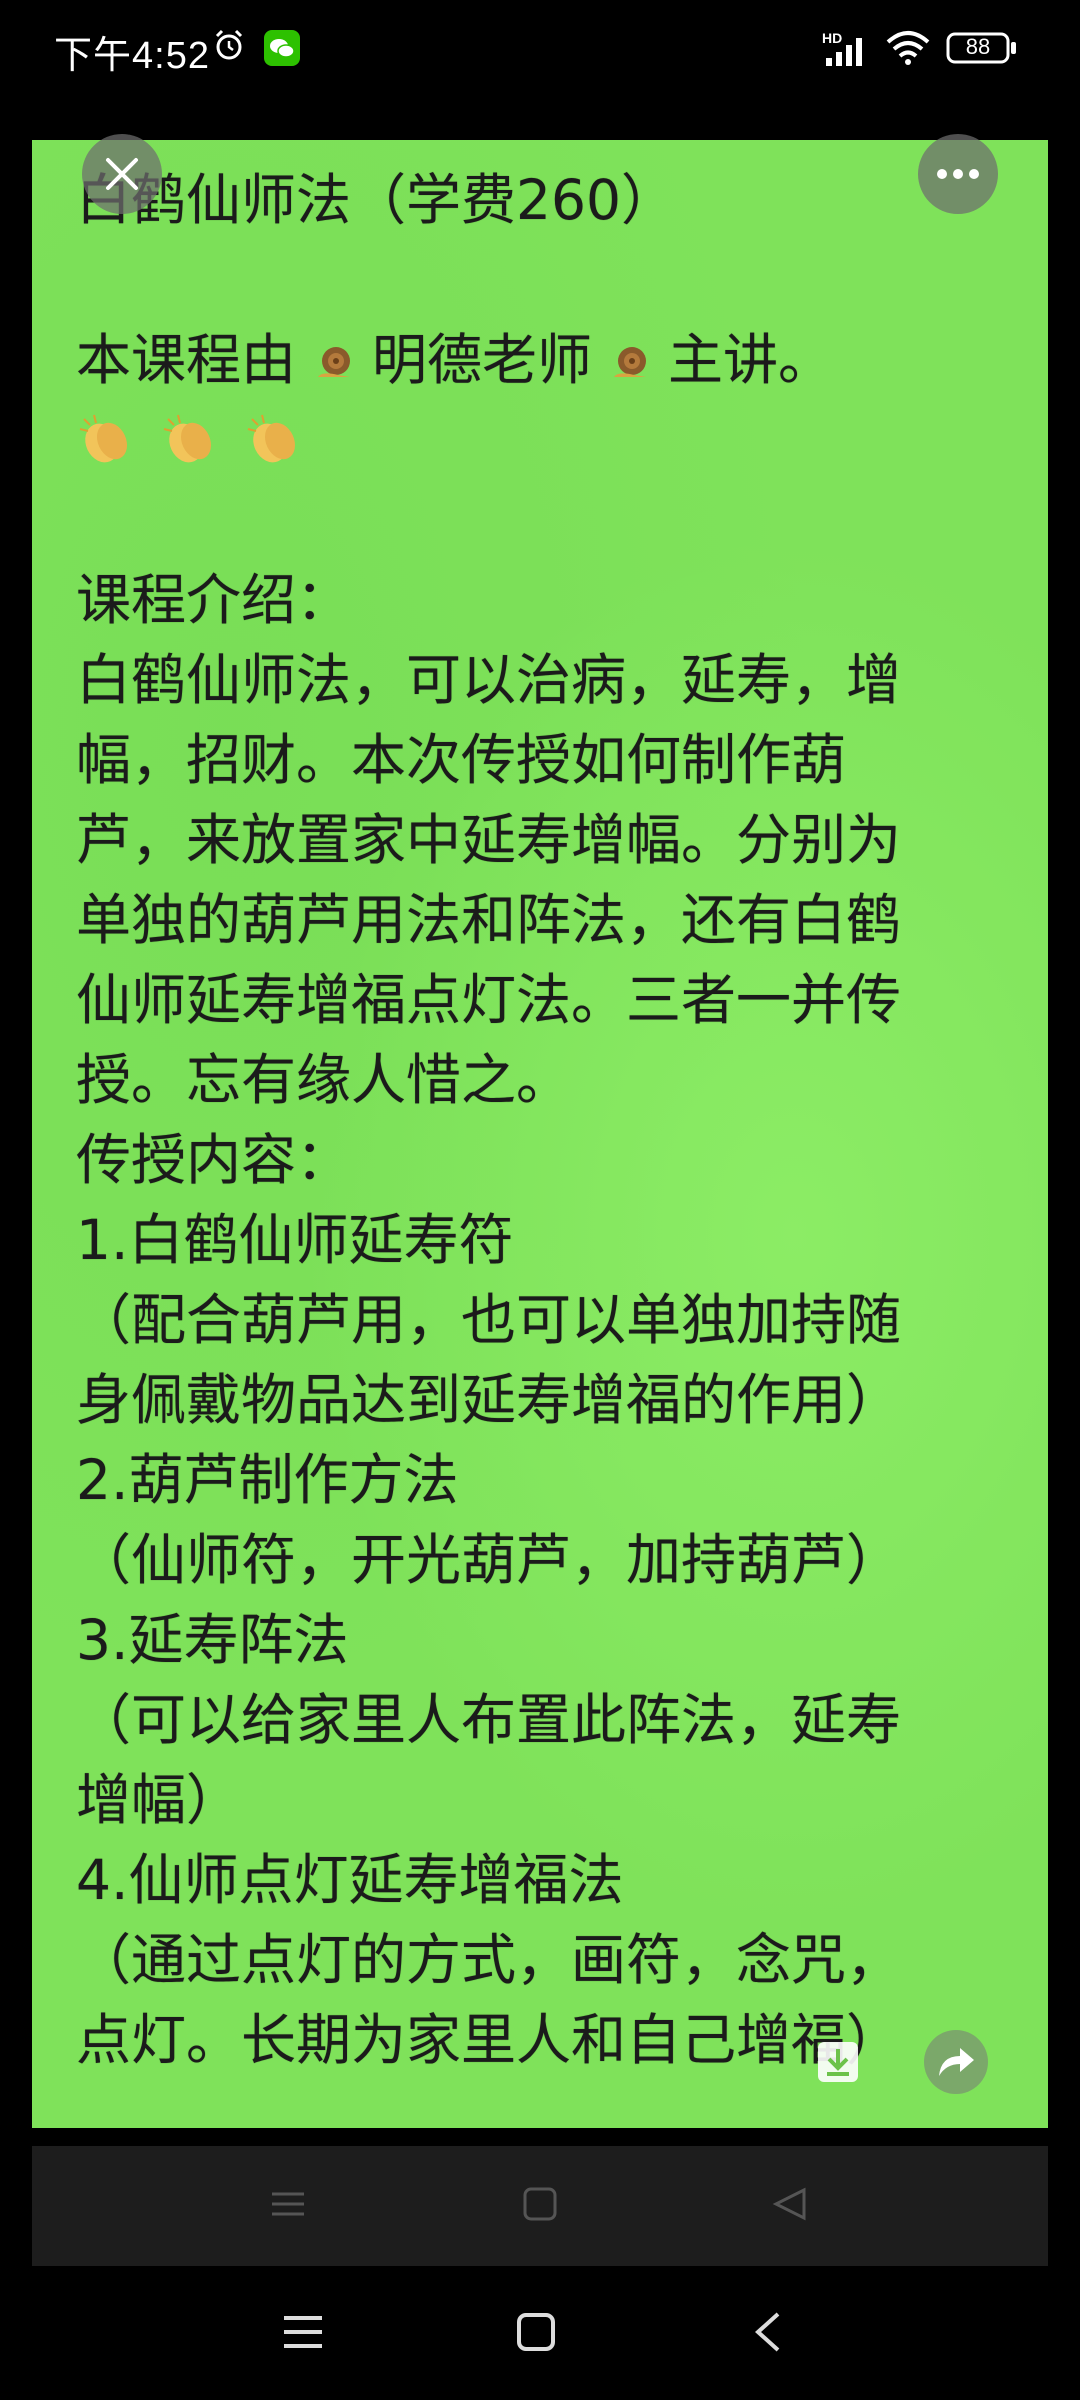 This screenshot has width=1080, height=2400. I want to click on menu-button, so click(303, 2332).